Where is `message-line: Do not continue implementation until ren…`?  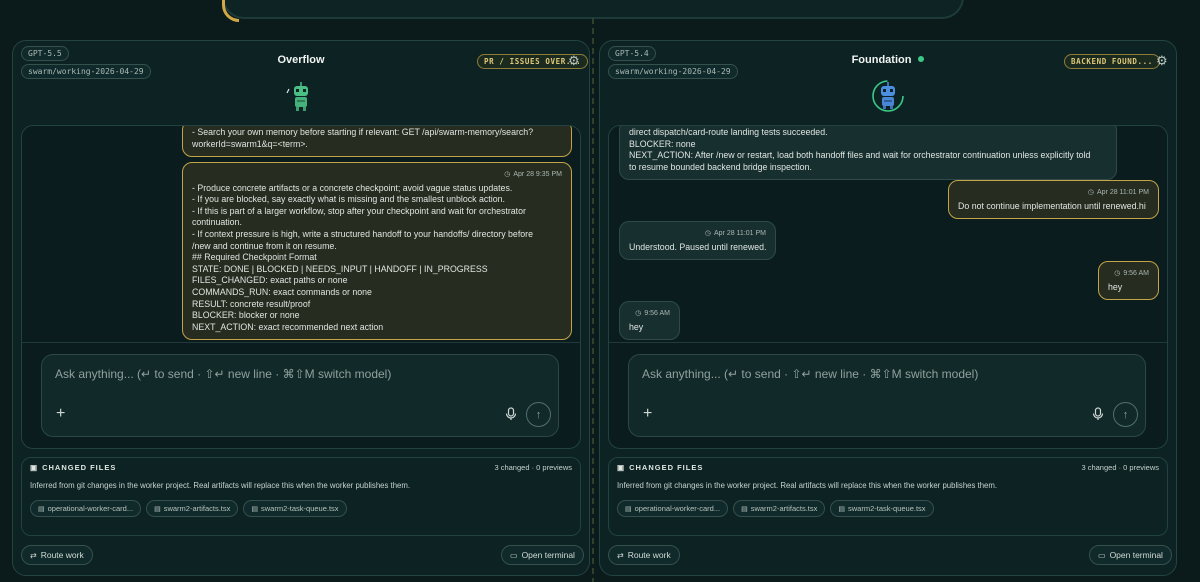 message-line: Do not continue implementation until ren… is located at coordinates (1052, 205).